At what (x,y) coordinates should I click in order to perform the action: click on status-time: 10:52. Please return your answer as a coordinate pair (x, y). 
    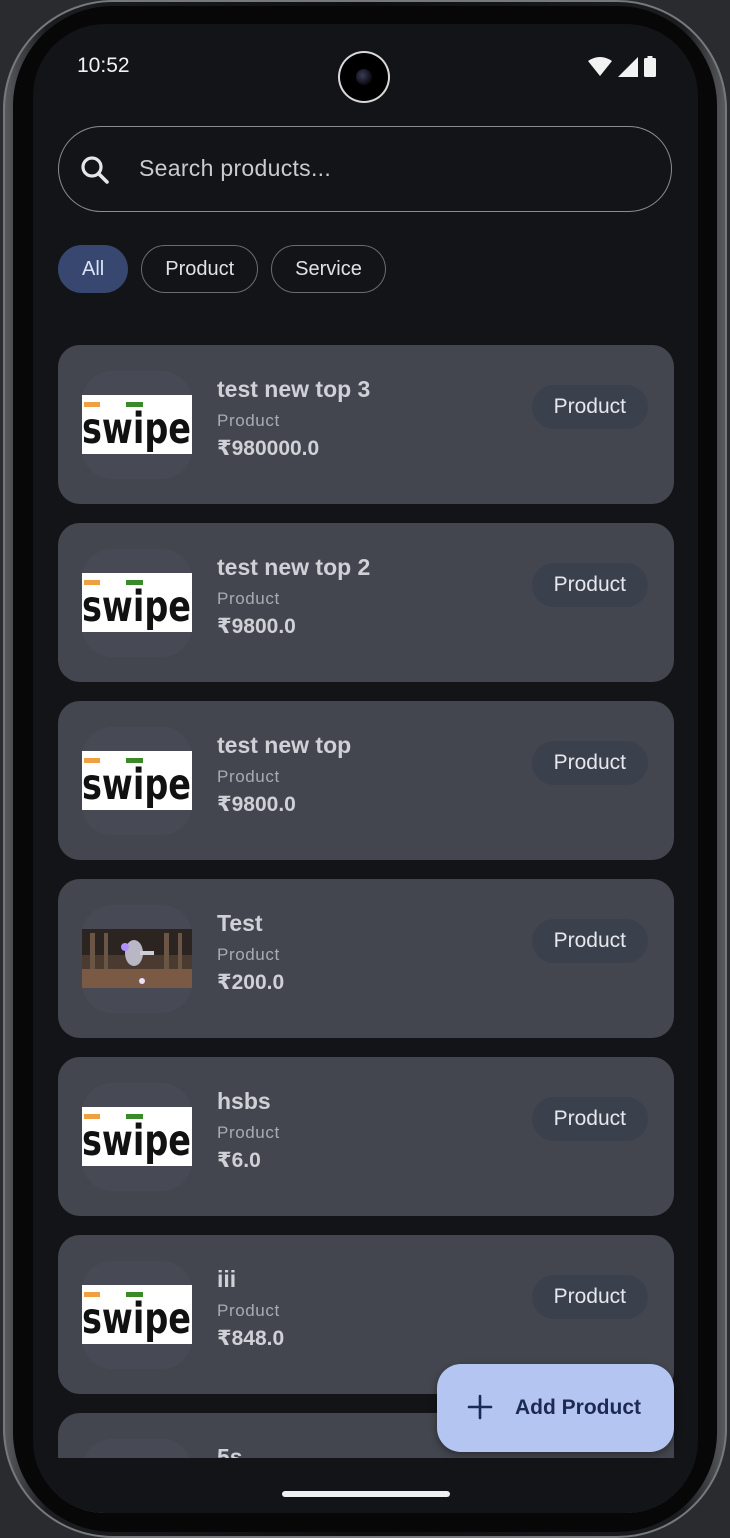
    Looking at the image, I should click on (103, 65).